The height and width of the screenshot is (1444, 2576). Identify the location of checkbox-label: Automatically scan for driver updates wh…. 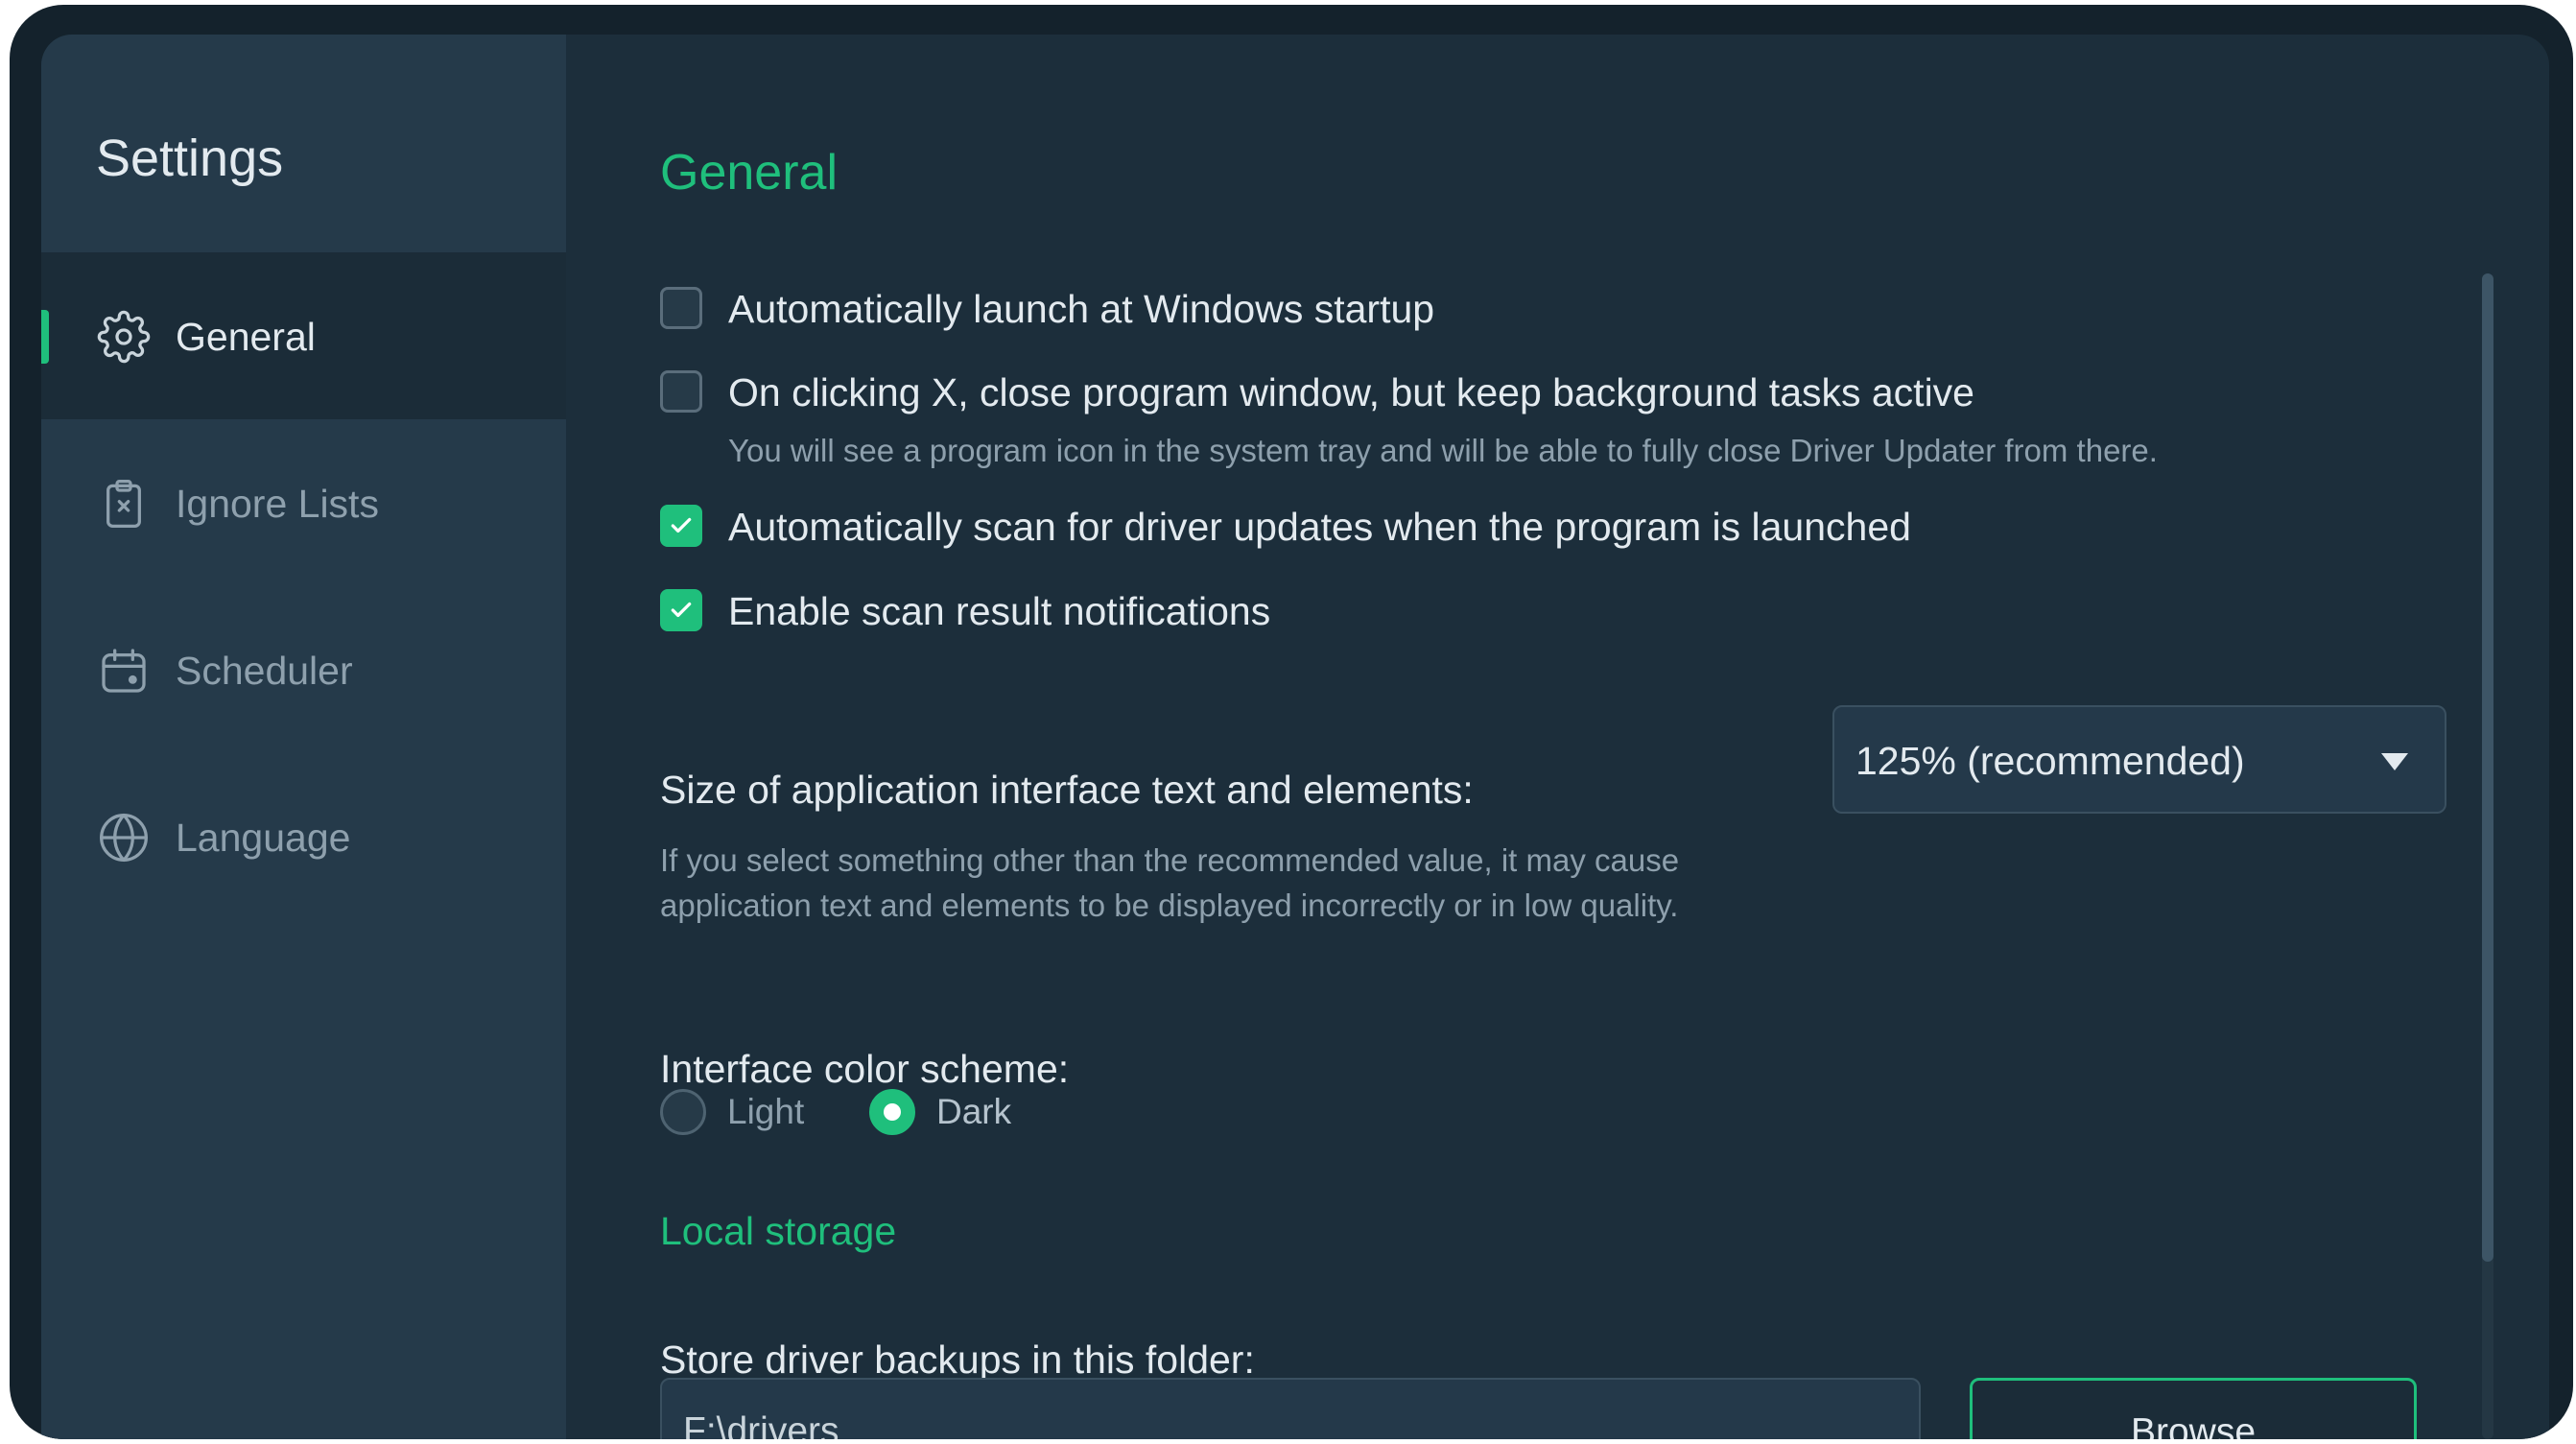
(1319, 527).